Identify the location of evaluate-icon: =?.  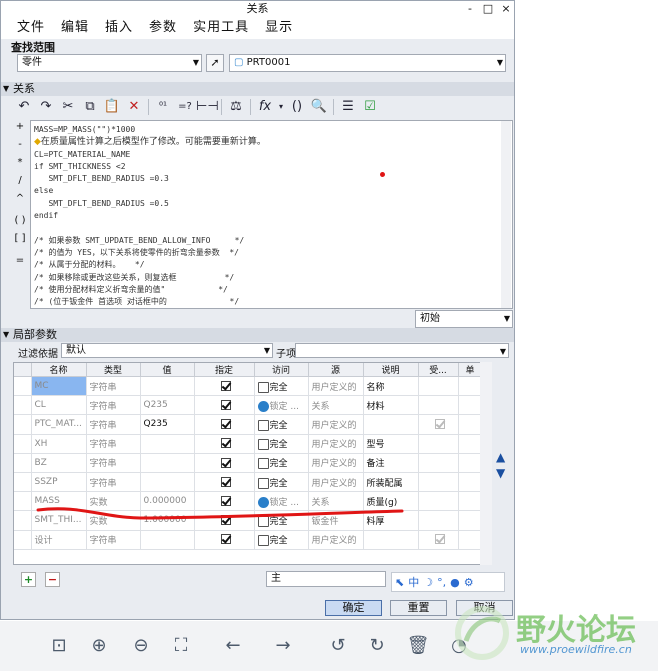
(185, 107).